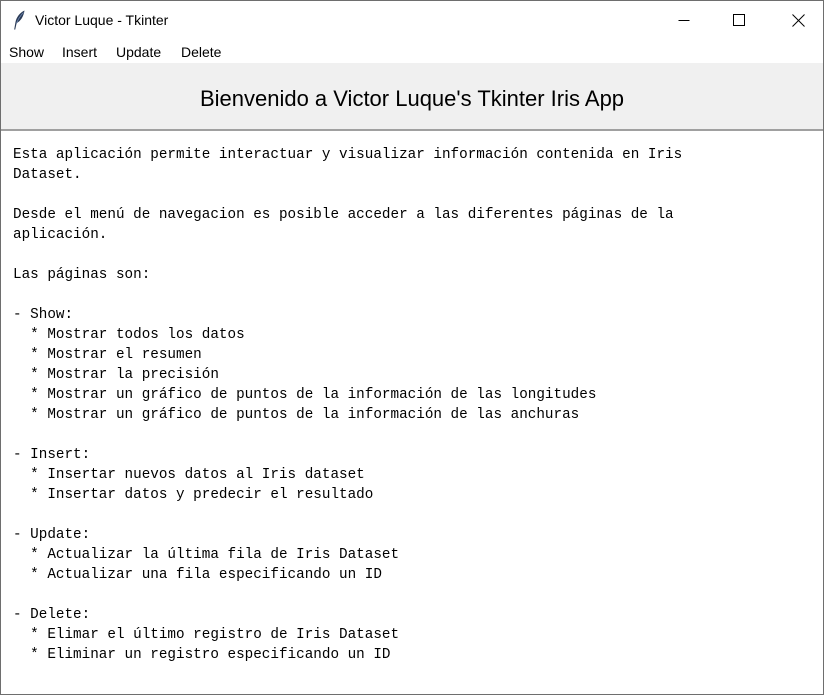 This screenshot has width=824, height=695. I want to click on text-line: Dataset., so click(47, 175).